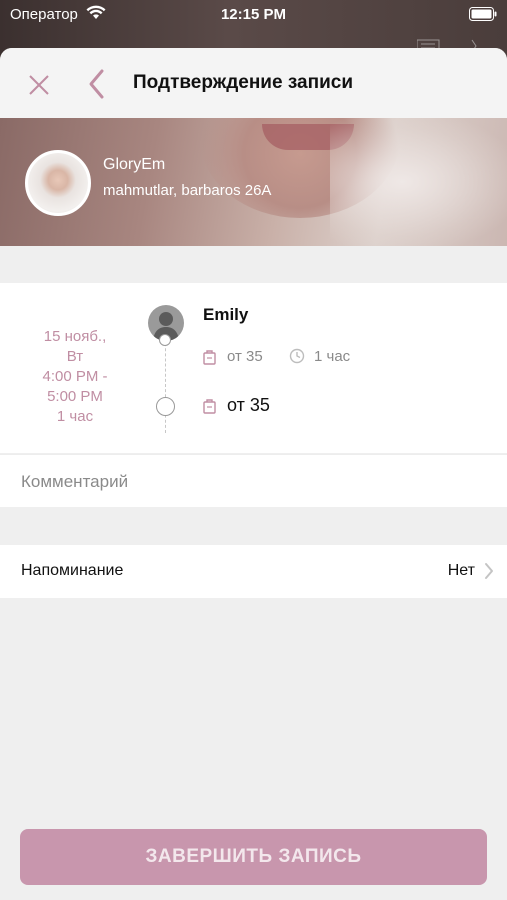 The height and width of the screenshot is (900, 507). Describe the element at coordinates (332, 356) in the screenshot. I see `master-duration: 1 час` at that location.